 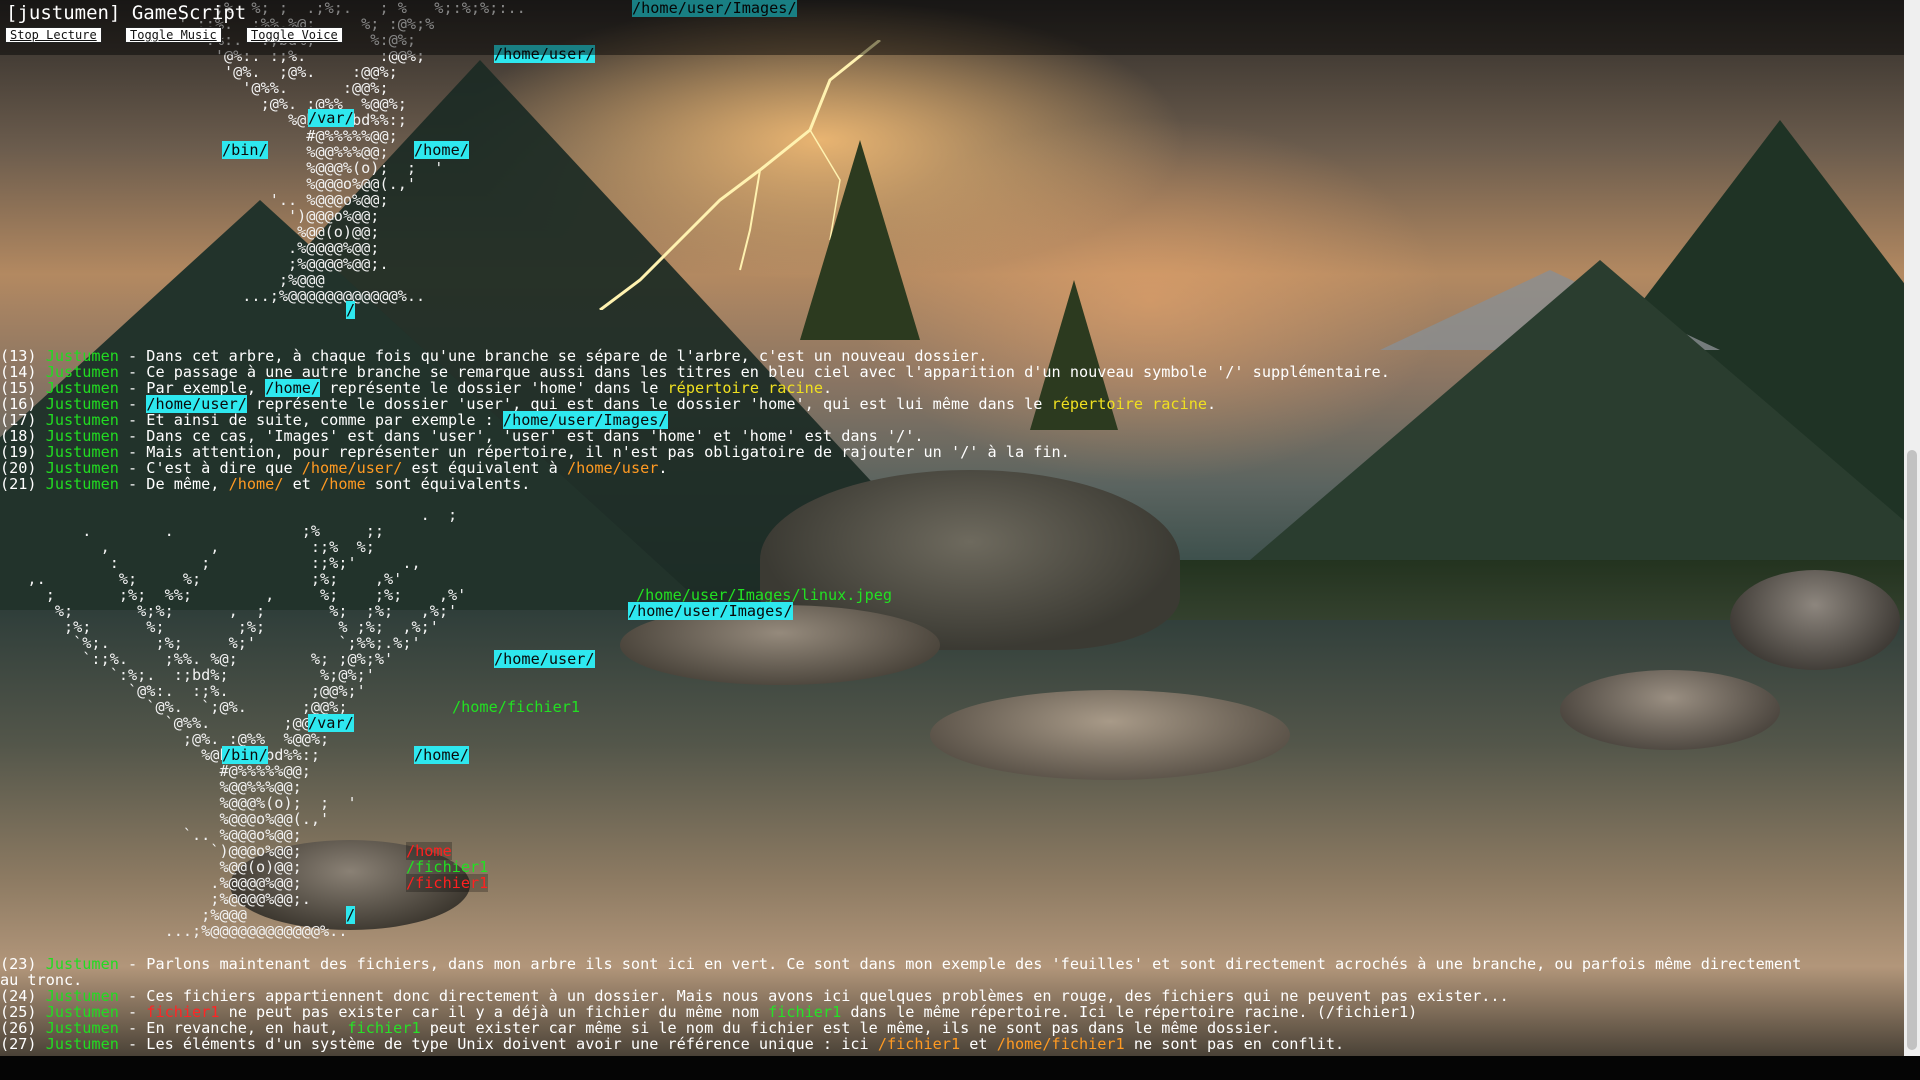 I want to click on tree2-red-home-conflict: /home, so click(x=429, y=851).